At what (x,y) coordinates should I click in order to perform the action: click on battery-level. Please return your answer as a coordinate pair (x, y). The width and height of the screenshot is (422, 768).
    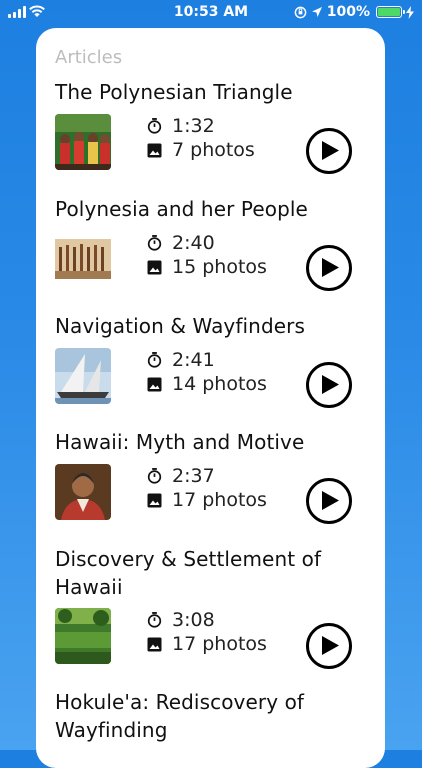
    Looking at the image, I should click on (389, 12).